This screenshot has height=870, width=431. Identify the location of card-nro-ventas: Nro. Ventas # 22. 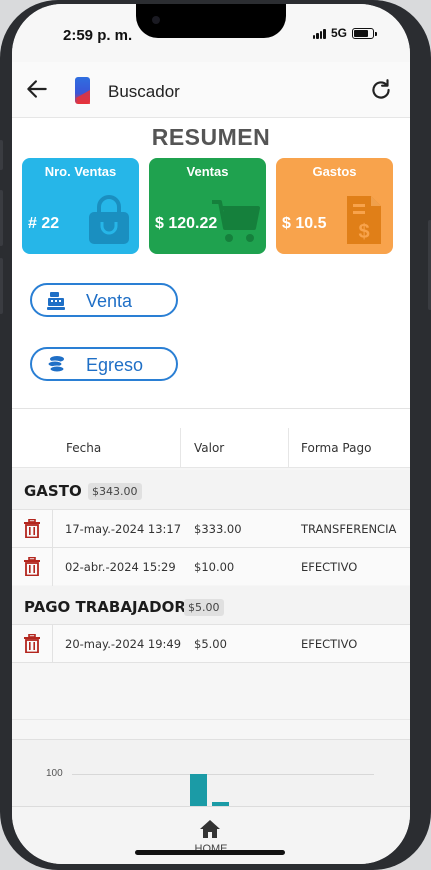
(80, 206).